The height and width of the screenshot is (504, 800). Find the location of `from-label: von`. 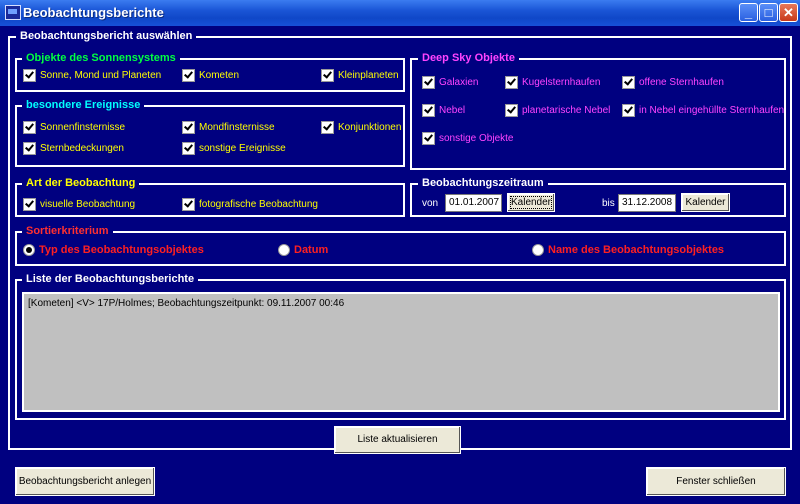

from-label: von is located at coordinates (430, 203).